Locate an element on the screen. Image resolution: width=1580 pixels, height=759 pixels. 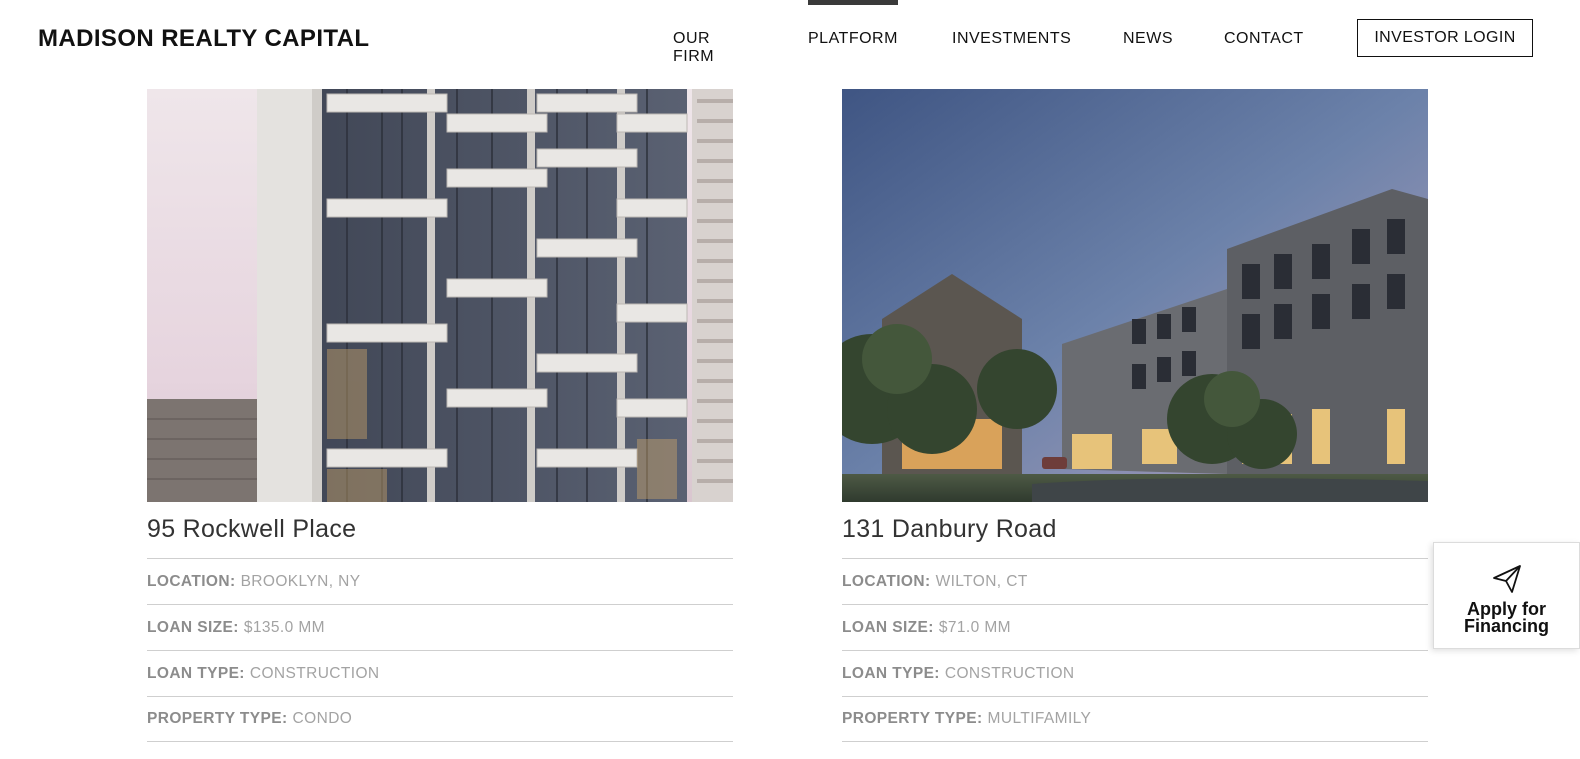
detail-loan-size: LOAN SIZE: $71.0 MM is located at coordinates (1135, 627).